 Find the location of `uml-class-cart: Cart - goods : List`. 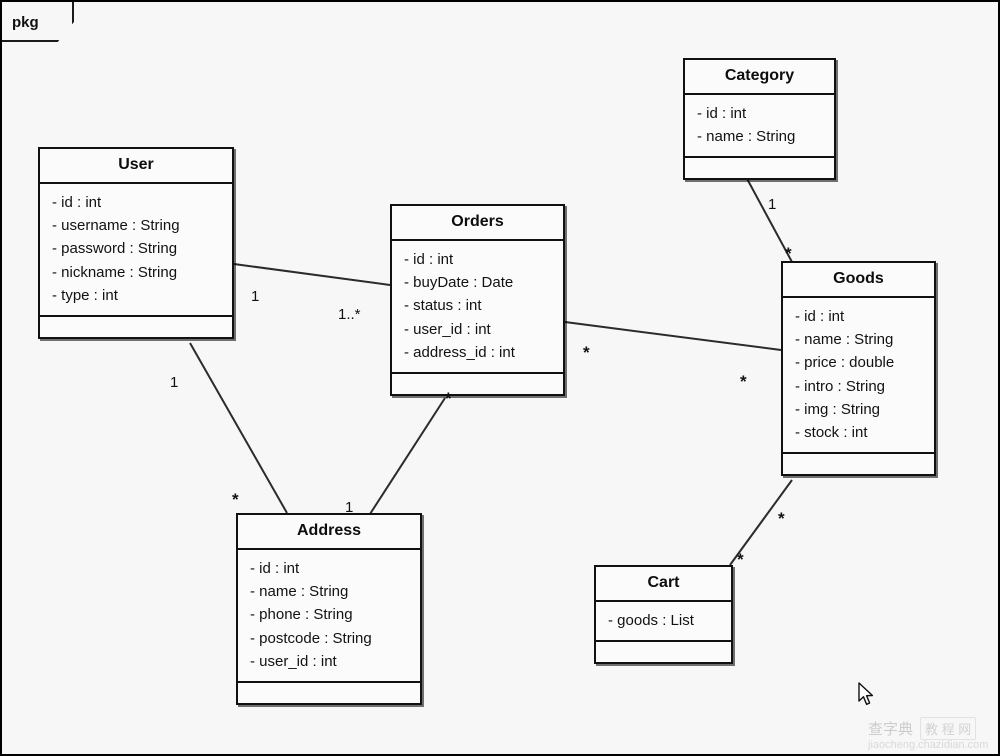

uml-class-cart: Cart - goods : List is located at coordinates (663, 615).